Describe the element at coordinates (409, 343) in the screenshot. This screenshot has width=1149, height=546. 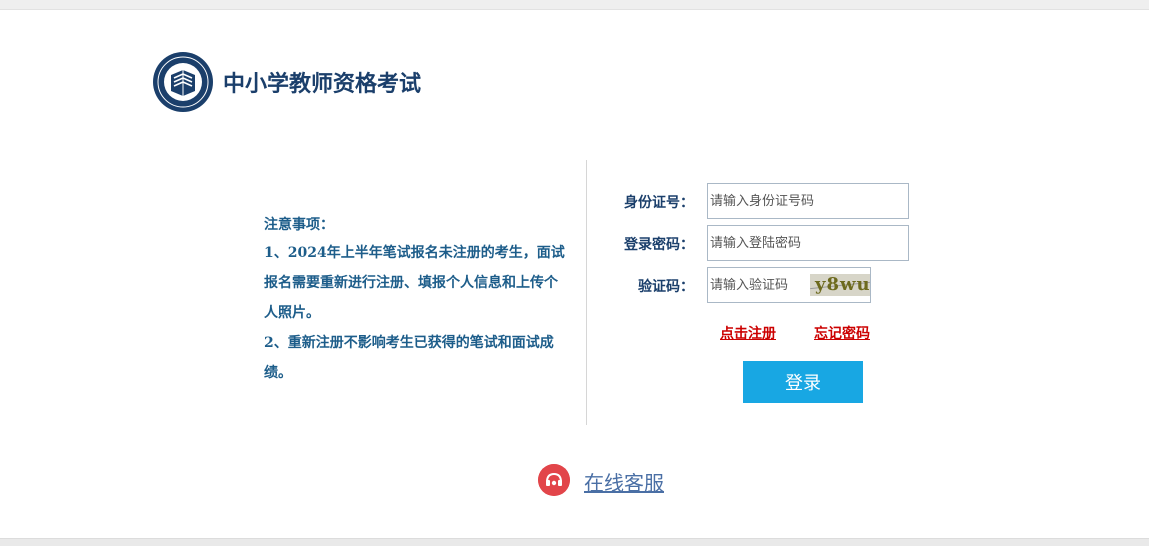
I see `notice-line: 2、重新注册不影响考生已获得的笔试和面试成` at that location.